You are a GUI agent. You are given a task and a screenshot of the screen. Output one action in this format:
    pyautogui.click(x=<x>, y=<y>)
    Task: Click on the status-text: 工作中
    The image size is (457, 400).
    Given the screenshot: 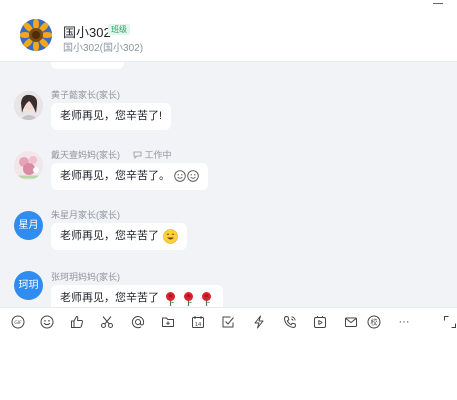 What is the action you would take?
    pyautogui.click(x=158, y=155)
    